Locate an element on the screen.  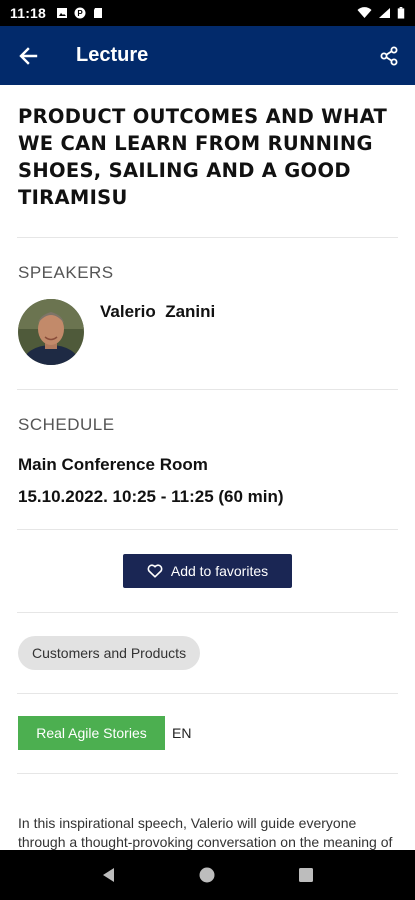
app-bar: Lecture is located at coordinates (207, 55).